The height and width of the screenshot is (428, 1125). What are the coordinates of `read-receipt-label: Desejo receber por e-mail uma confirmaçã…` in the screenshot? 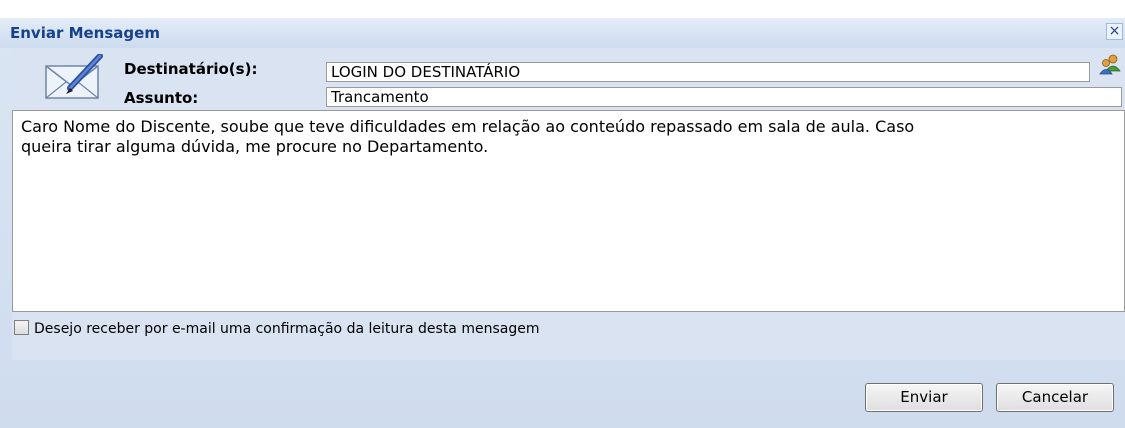 It's located at (287, 329).